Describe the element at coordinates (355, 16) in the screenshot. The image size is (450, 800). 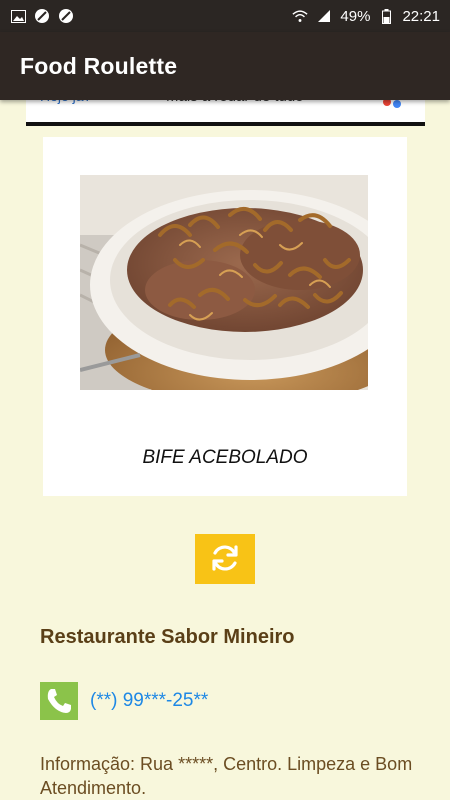
I see `battery-percent: 49%` at that location.